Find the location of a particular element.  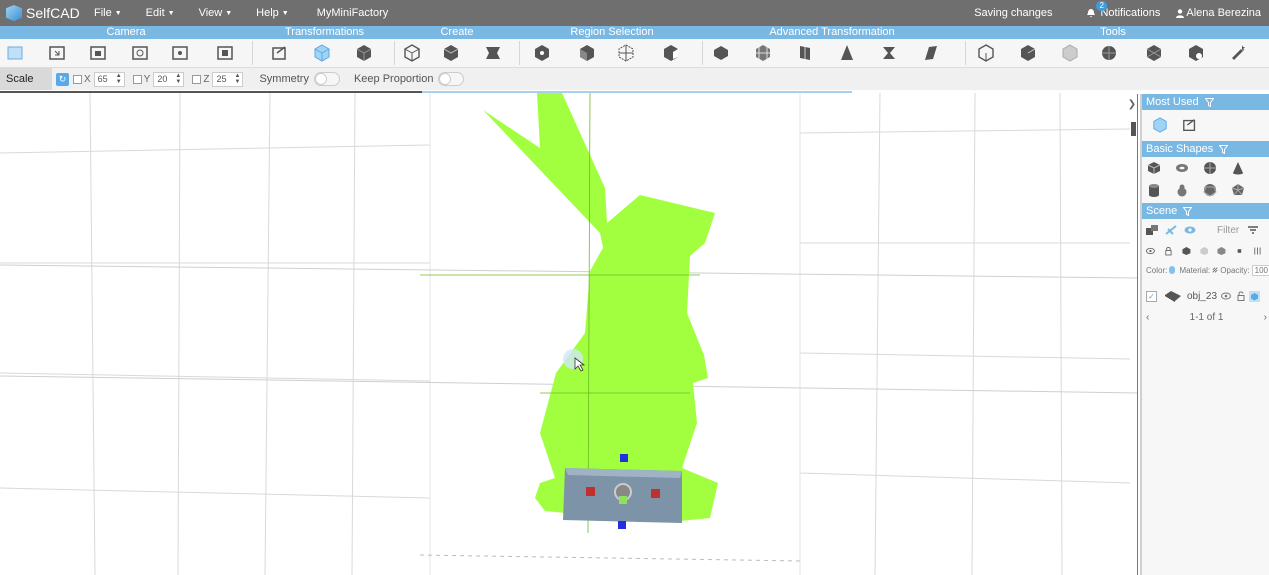

notifications-count-badge: 2 is located at coordinates (1101, 6).